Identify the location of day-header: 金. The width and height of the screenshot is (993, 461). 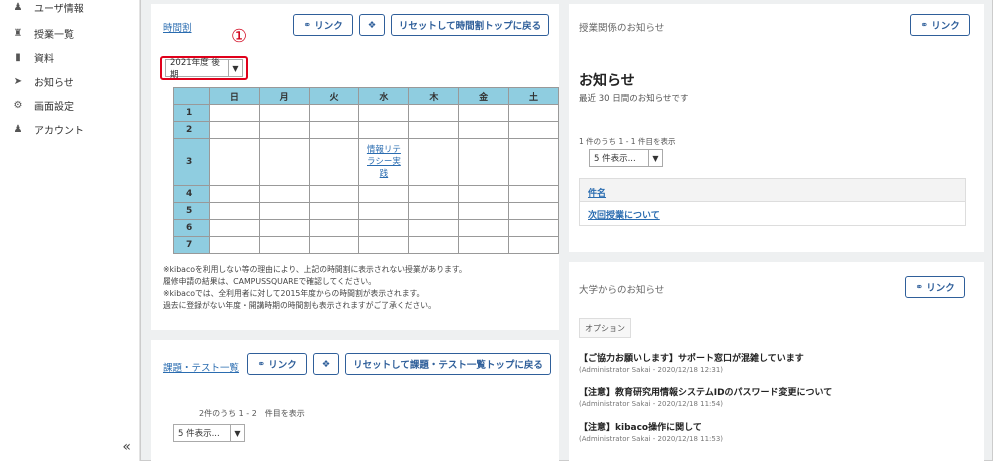
(484, 96).